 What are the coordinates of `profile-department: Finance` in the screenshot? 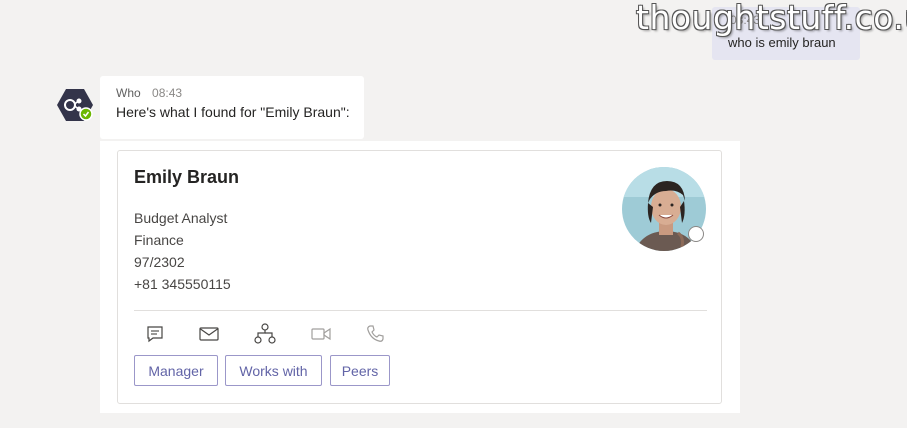 It's located at (159, 240).